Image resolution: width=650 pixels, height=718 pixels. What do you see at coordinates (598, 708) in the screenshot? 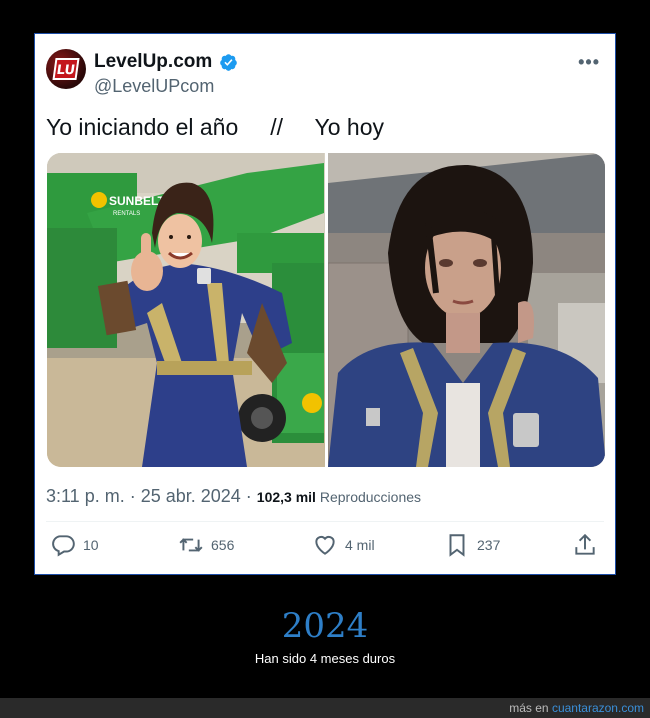
I see `footer-link: cuantarazon.com` at bounding box center [598, 708].